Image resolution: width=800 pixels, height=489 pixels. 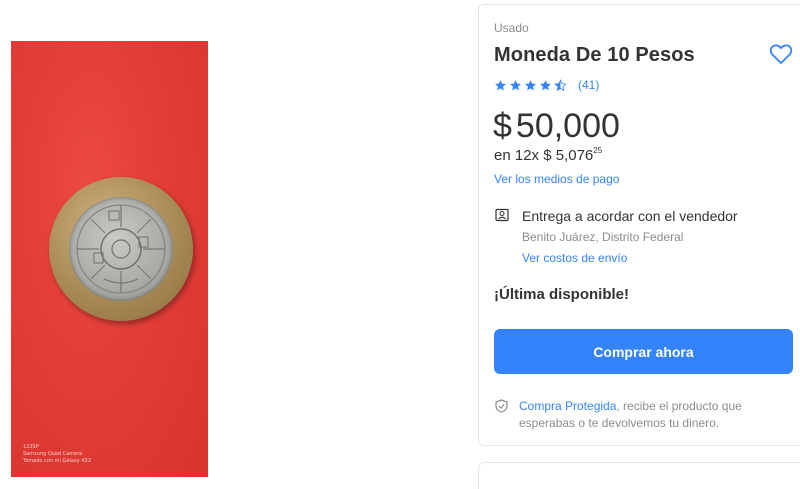 I want to click on coin-image, so click(x=121, y=249).